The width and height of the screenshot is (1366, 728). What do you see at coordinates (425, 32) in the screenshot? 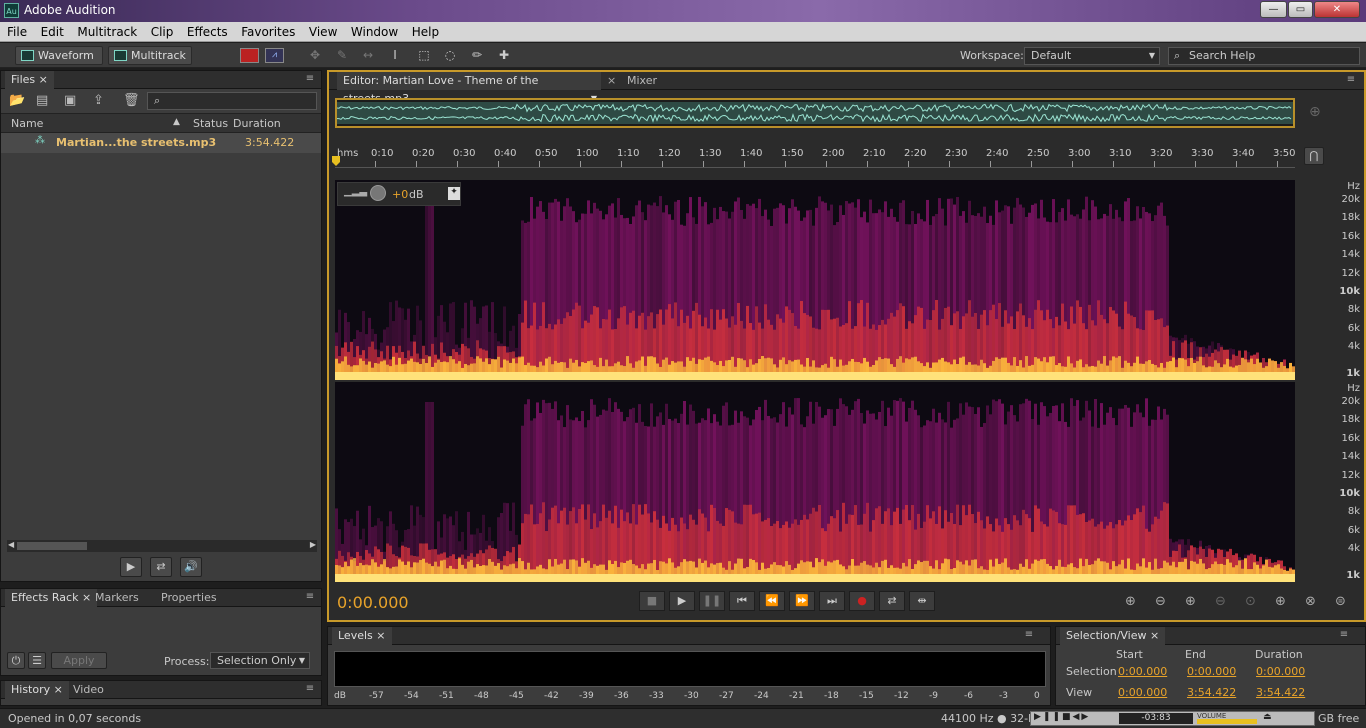
I see `menu-help: Help` at bounding box center [425, 32].